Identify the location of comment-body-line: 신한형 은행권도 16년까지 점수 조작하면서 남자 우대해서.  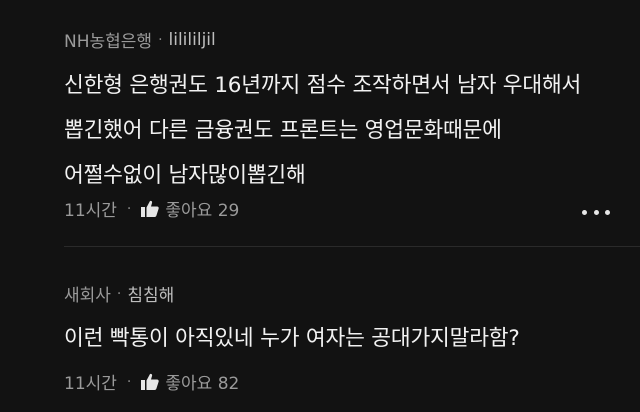
(323, 85).